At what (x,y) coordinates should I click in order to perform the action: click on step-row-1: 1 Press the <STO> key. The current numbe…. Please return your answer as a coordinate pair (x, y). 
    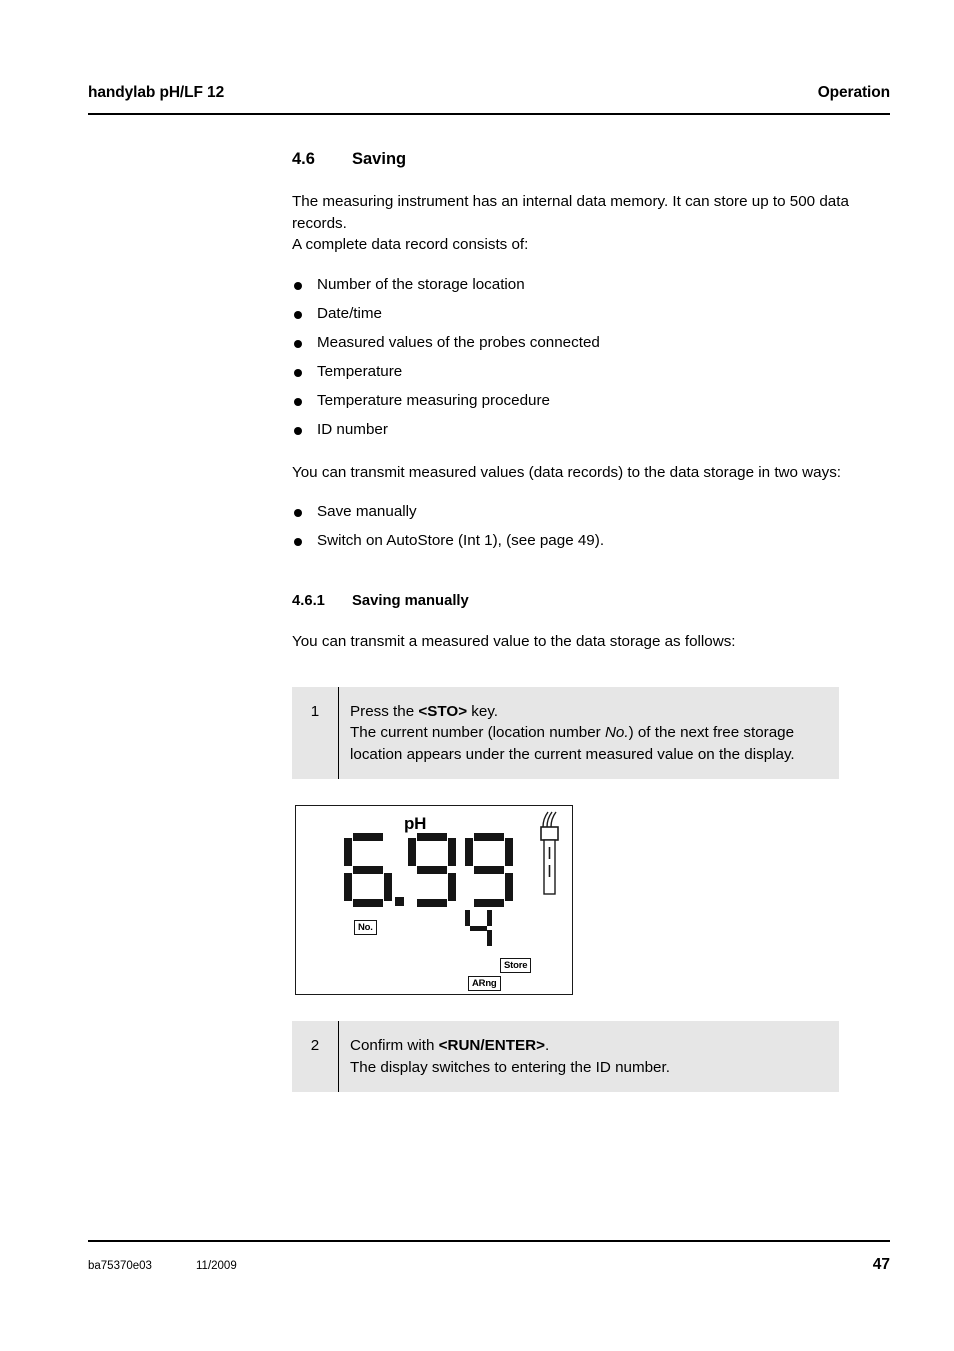
    Looking at the image, I should click on (565, 732).